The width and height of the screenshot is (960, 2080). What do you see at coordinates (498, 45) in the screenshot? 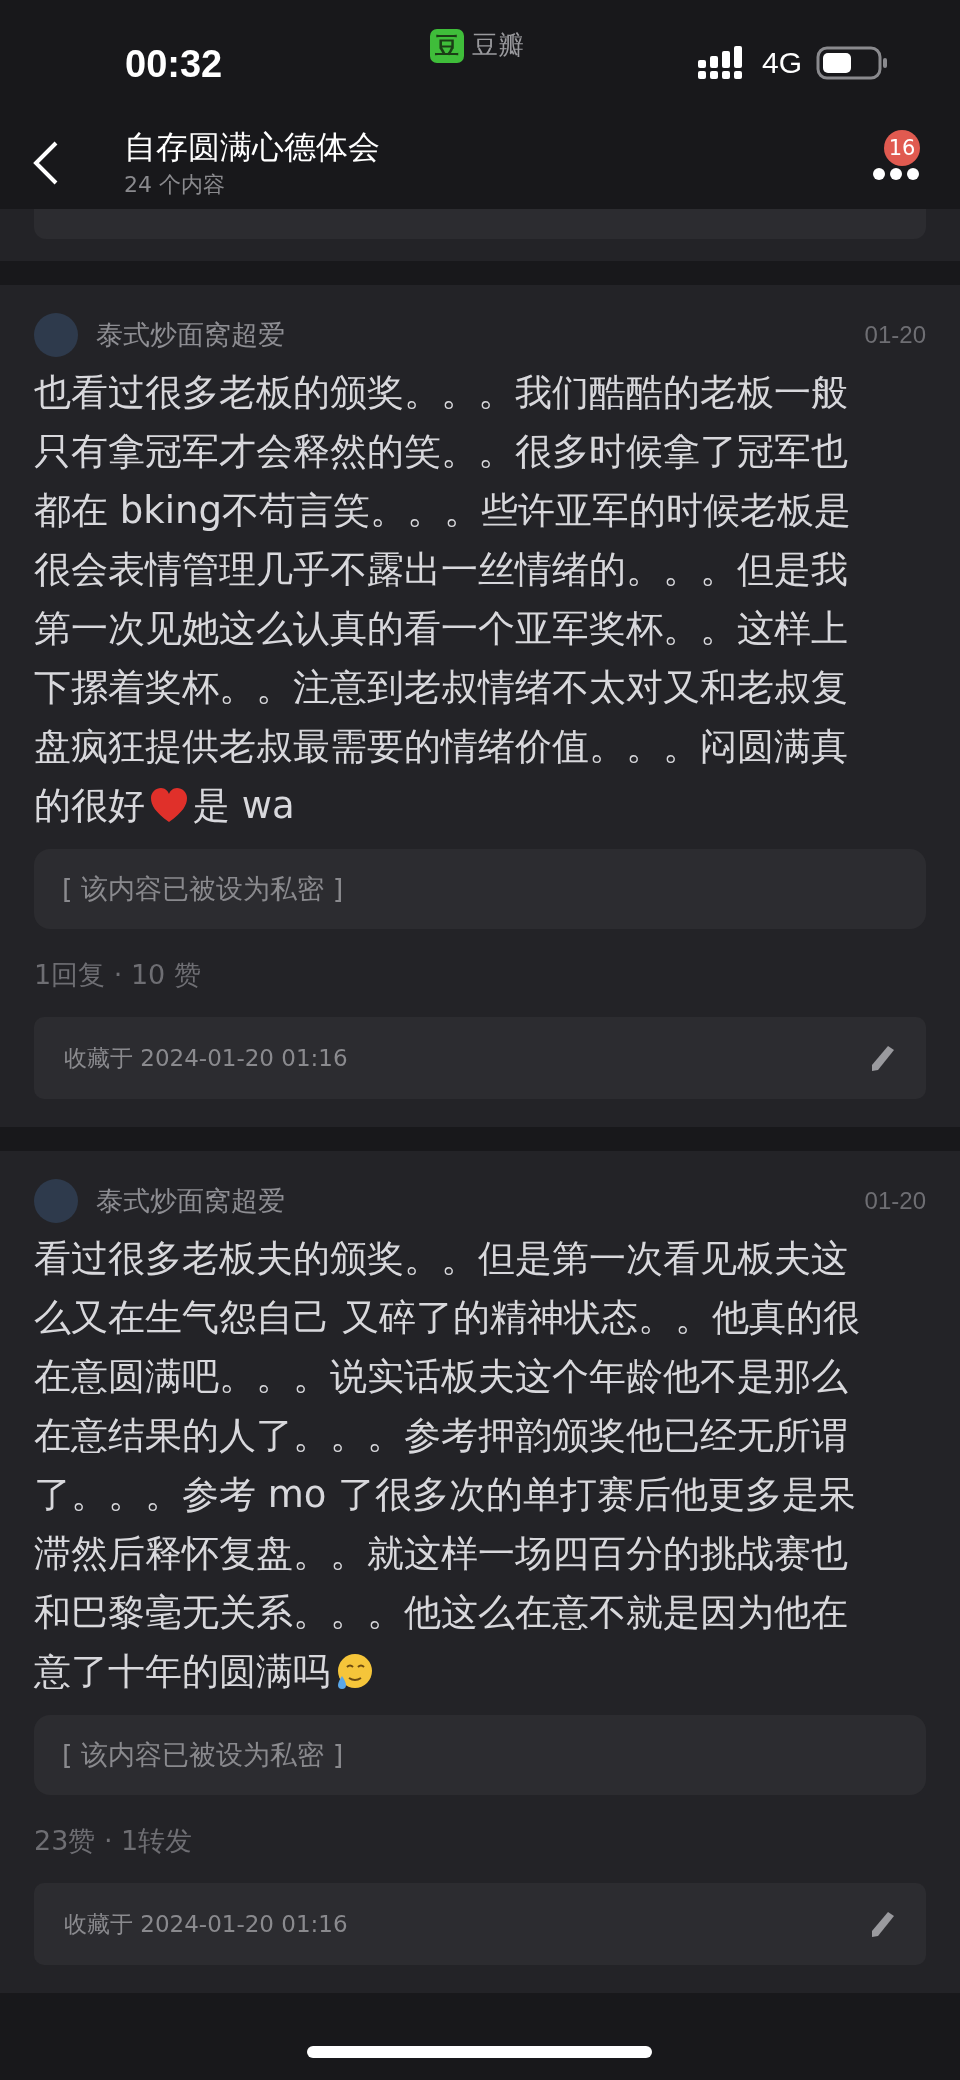
I see `app-name: 豆瓣` at bounding box center [498, 45].